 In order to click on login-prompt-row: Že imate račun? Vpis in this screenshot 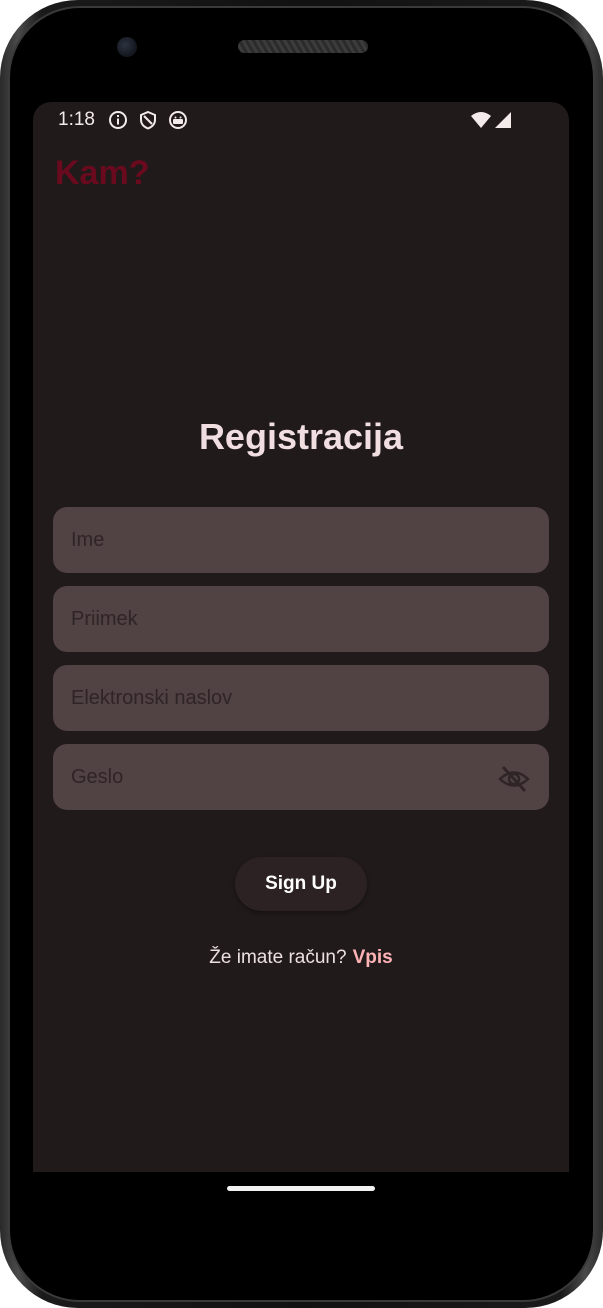, I will do `click(301, 958)`.